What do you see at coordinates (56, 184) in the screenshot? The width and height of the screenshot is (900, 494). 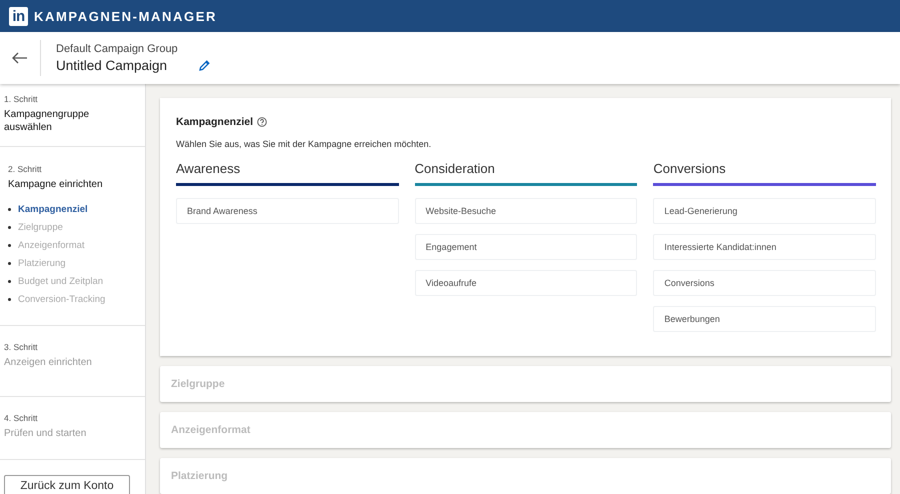 I see `step-title: Kampagne einrichten` at bounding box center [56, 184].